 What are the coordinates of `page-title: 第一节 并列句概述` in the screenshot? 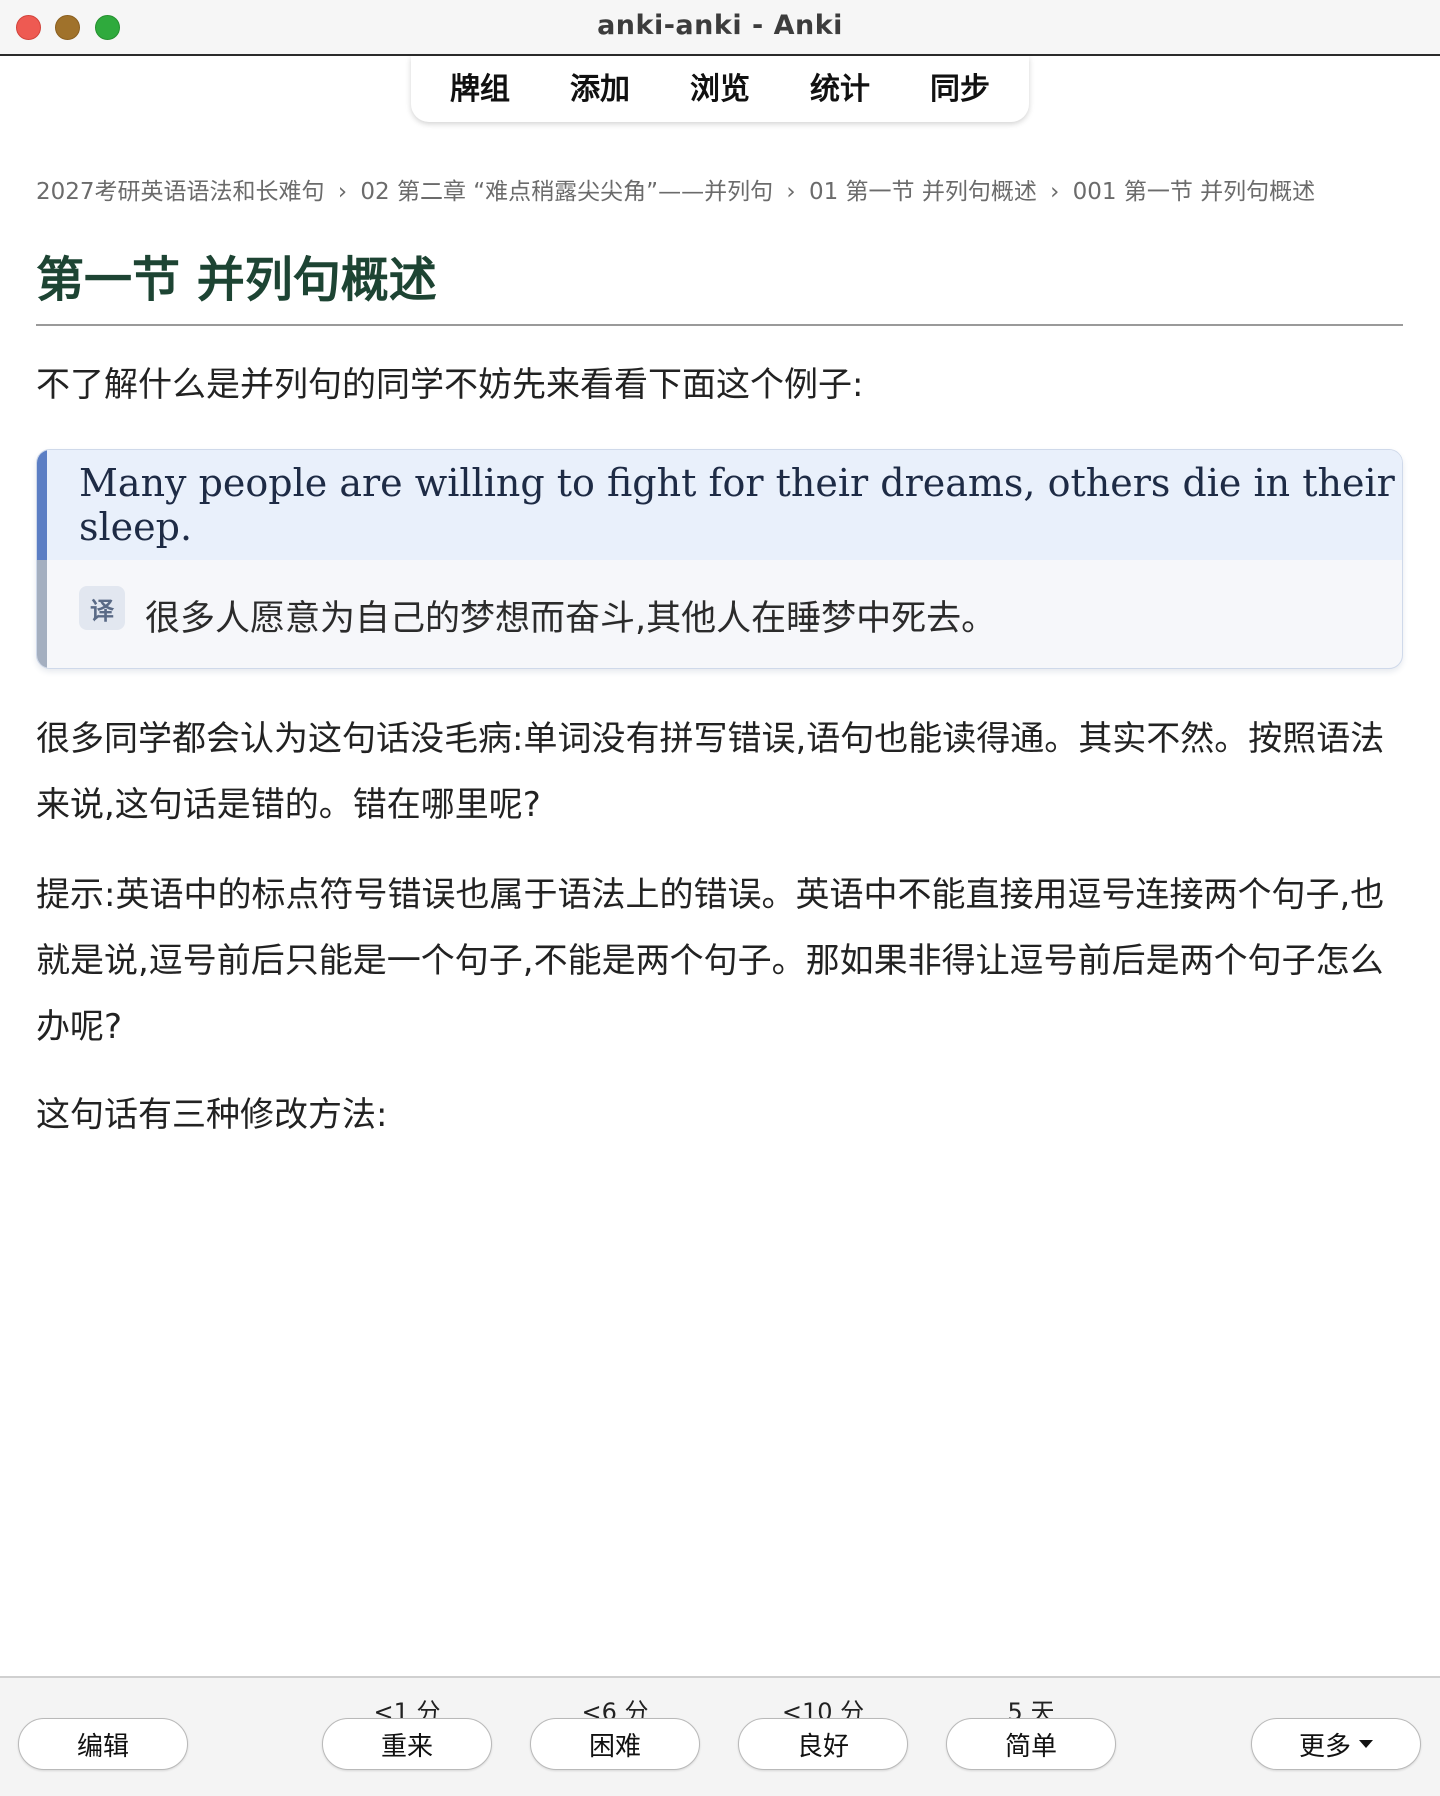 It's located at (236, 280).